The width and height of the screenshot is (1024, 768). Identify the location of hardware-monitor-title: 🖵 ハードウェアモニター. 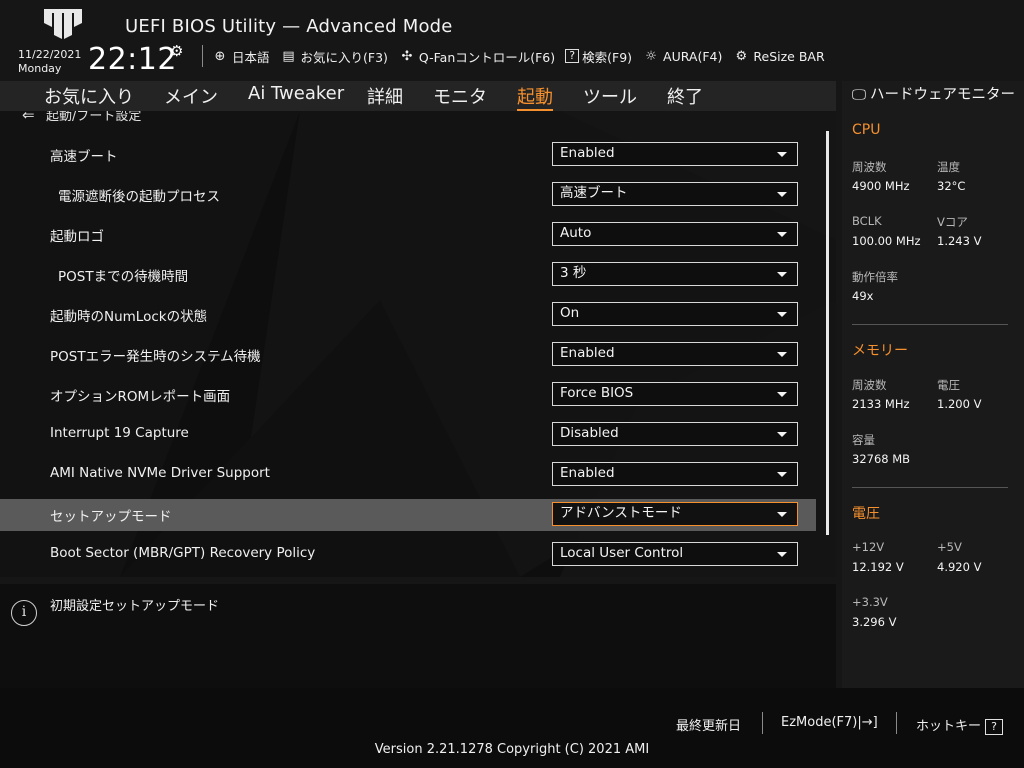
(937, 95).